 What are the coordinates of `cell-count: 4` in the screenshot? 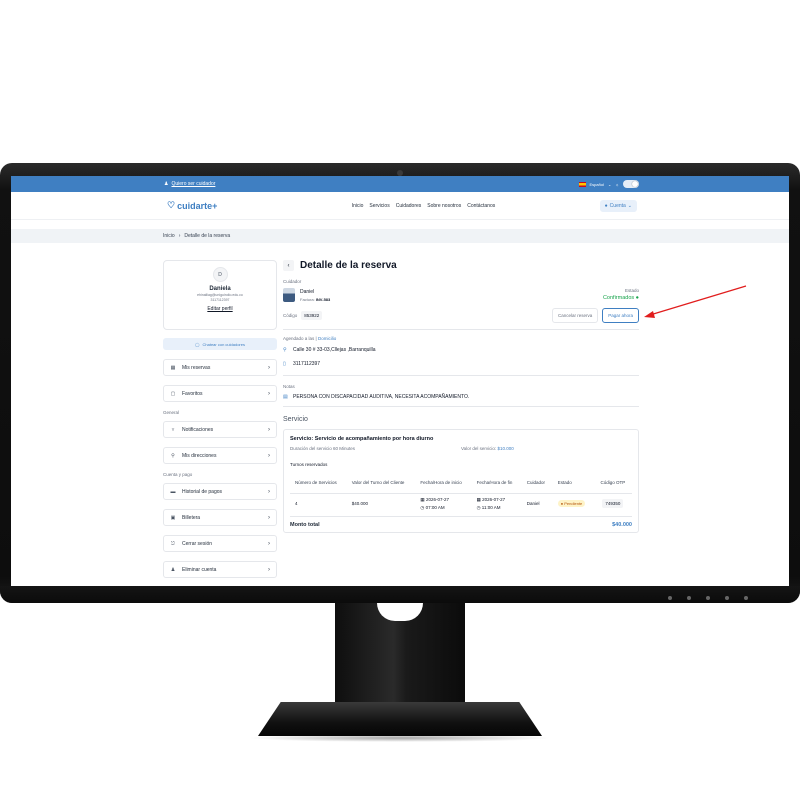 It's located at (296, 504).